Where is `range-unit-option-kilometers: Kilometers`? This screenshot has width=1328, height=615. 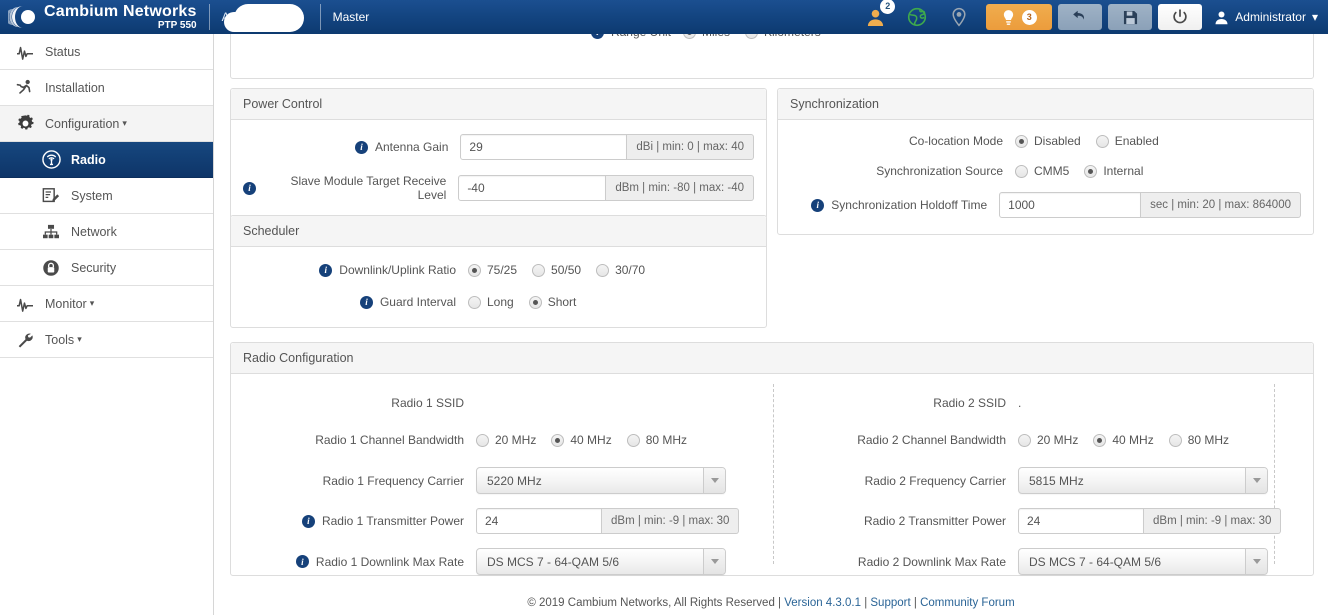
range-unit-option-kilometers: Kilometers is located at coordinates (783, 36).